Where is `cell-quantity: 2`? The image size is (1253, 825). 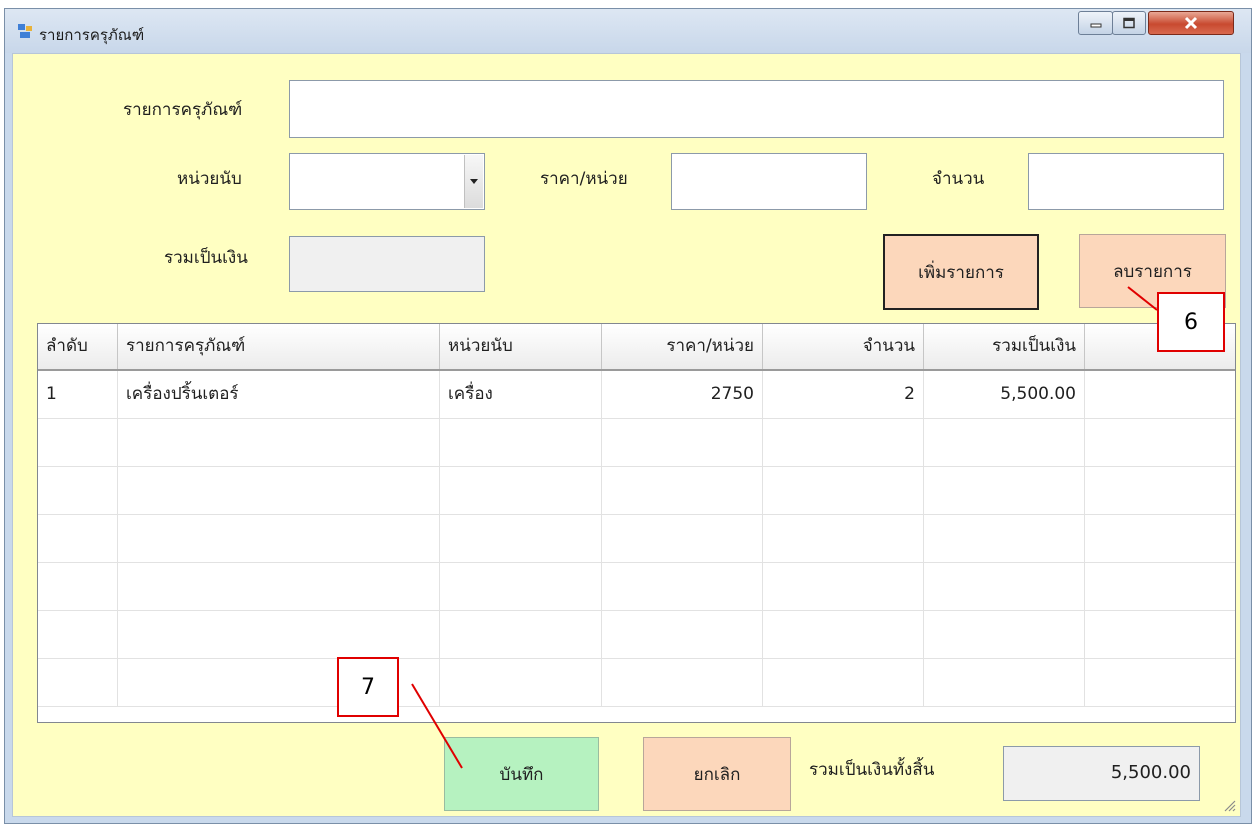 cell-quantity: 2 is located at coordinates (843, 394).